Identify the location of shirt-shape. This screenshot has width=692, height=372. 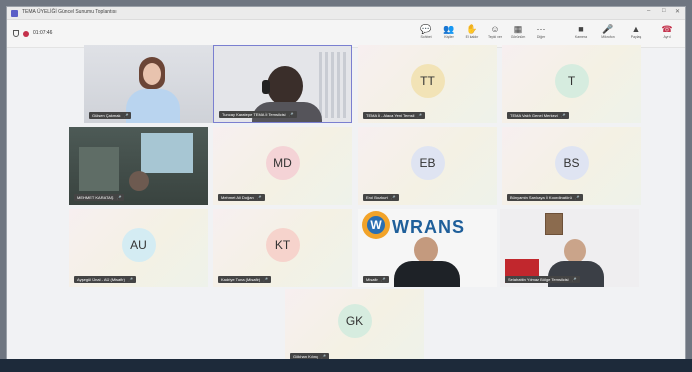
(153, 106).